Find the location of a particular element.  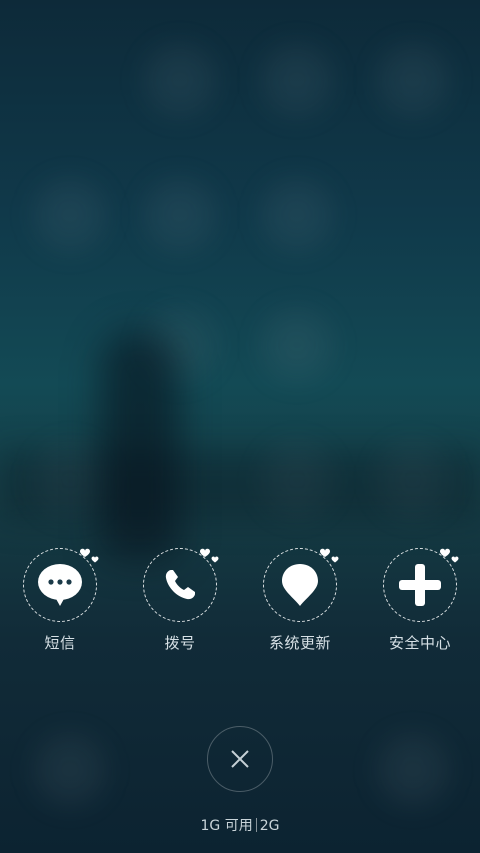

action-security-center: 安全中心 is located at coordinates (420, 600).